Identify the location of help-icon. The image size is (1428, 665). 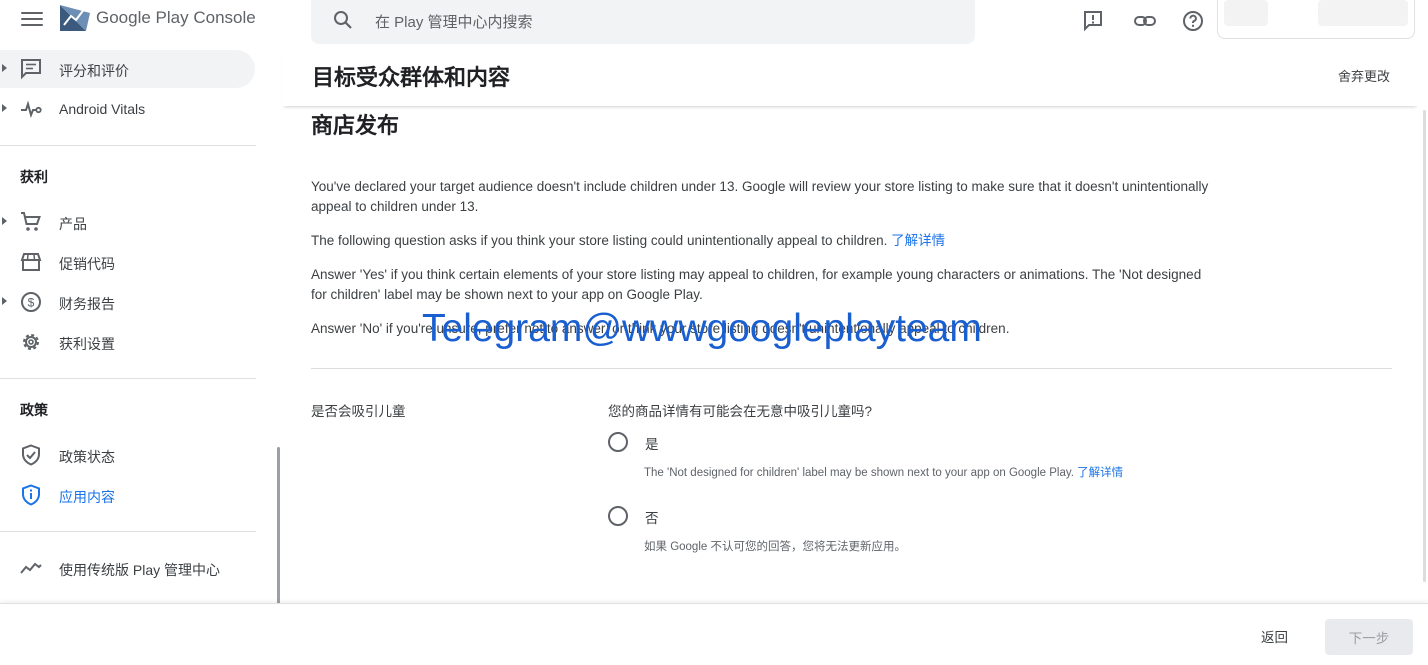
(1193, 21).